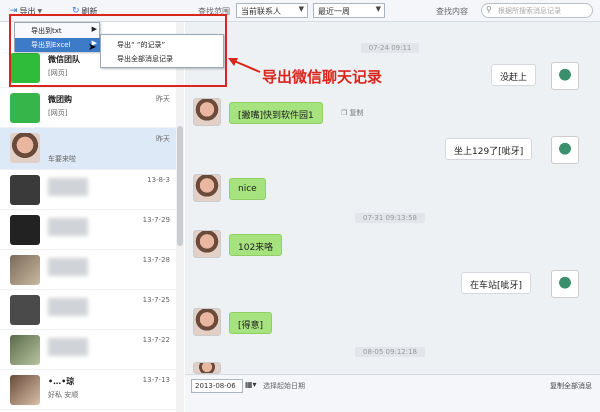 This screenshot has width=600, height=412. I want to click on message-bubble: 102来咯, so click(256, 245).